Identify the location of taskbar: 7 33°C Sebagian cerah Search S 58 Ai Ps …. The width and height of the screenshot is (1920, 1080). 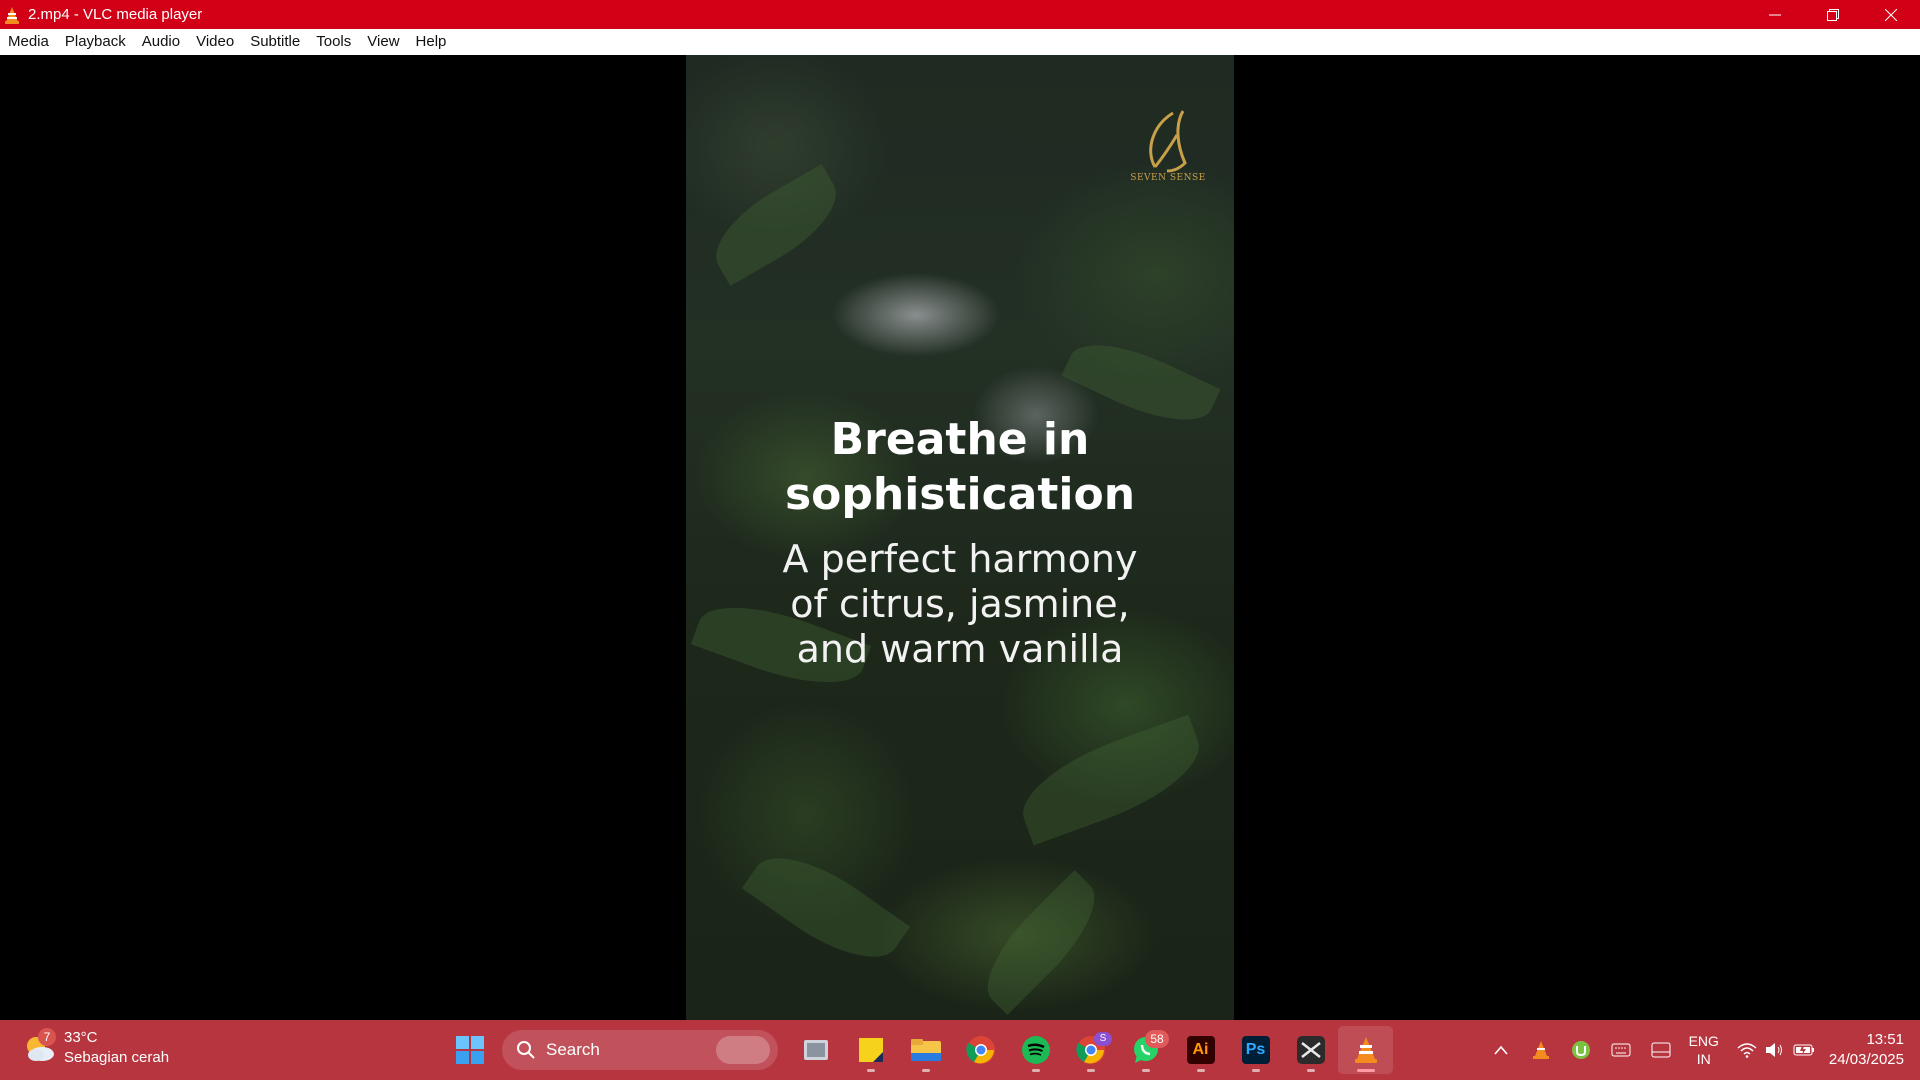
(960, 1050).